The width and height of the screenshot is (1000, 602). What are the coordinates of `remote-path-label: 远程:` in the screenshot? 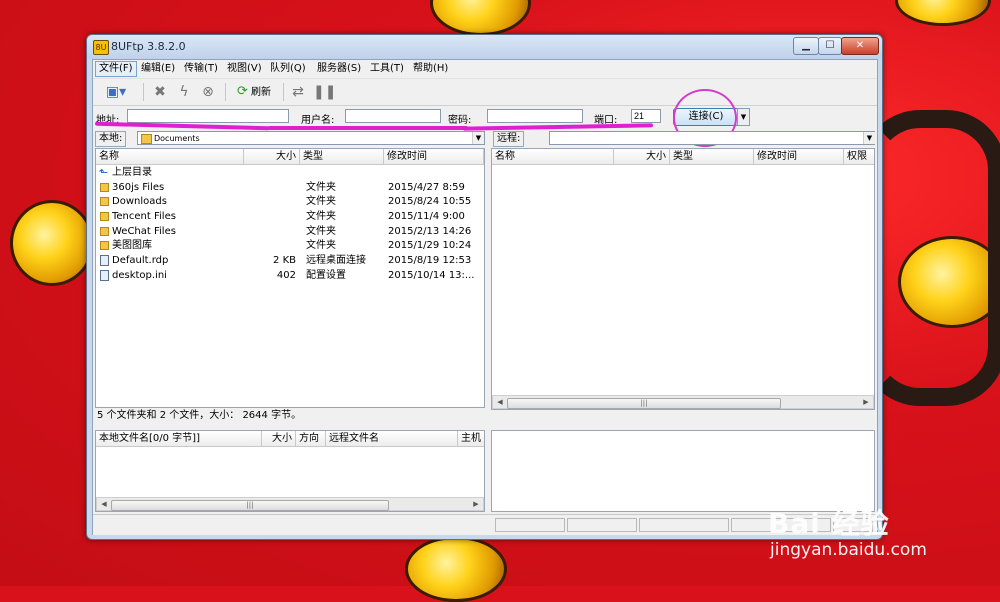 It's located at (509, 139).